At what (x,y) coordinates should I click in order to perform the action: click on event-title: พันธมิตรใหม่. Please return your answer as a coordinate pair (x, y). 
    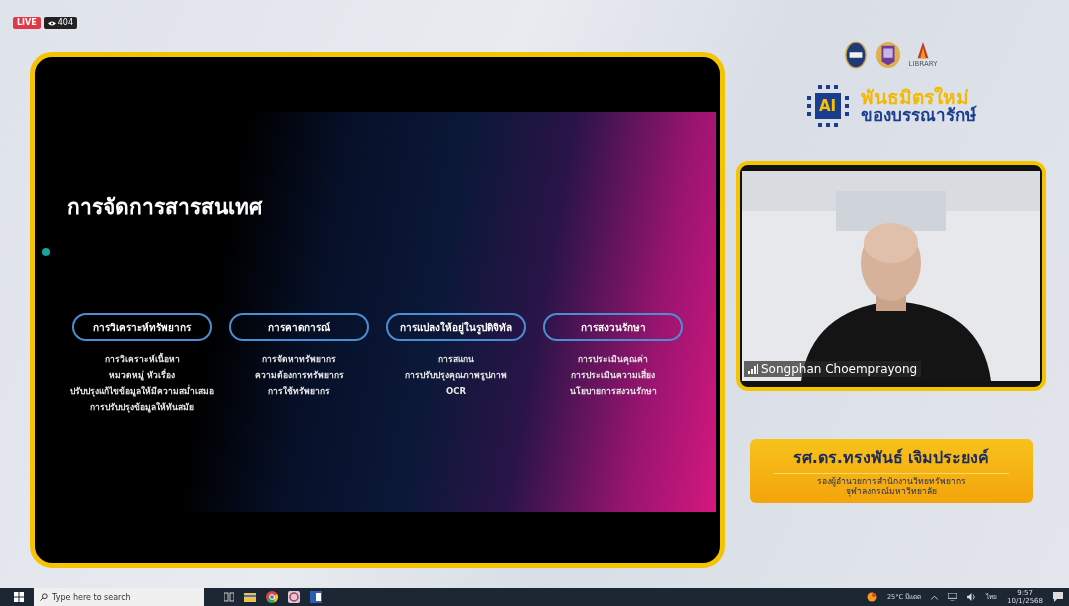
    Looking at the image, I should click on (914, 97).